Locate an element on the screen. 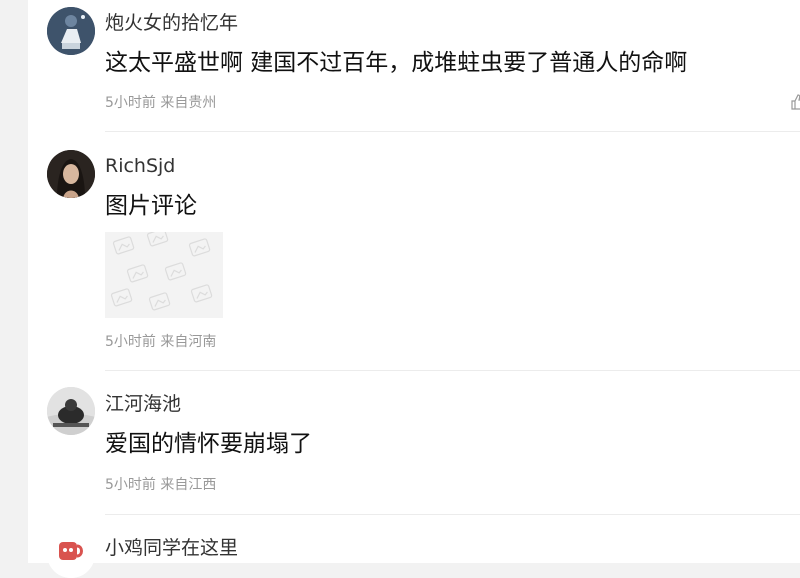 Image resolution: width=800 pixels, height=578 pixels. comment-text: 图片评论 is located at coordinates (151, 206).